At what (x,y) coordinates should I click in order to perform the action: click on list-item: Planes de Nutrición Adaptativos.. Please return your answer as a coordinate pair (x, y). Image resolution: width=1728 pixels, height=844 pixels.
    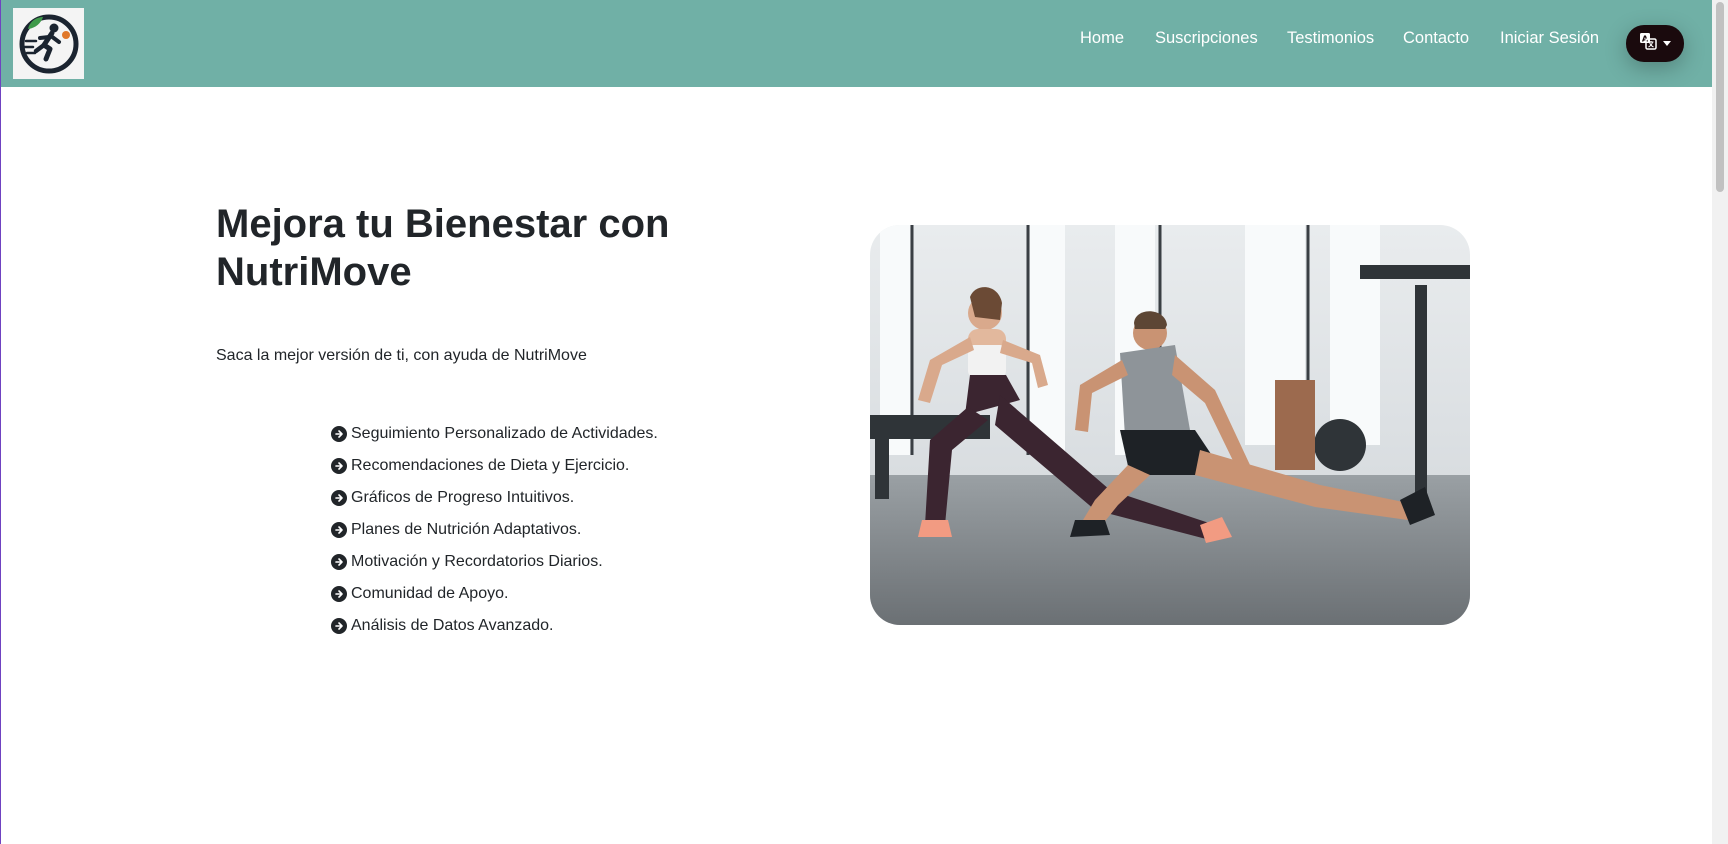
    Looking at the image, I should click on (494, 530).